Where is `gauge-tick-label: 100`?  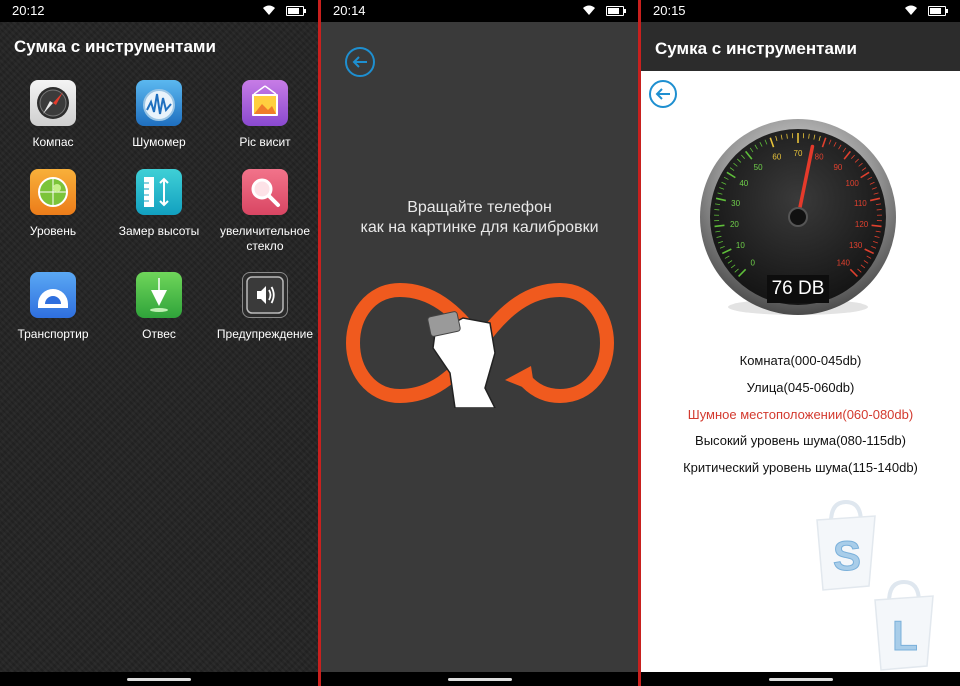 gauge-tick-label: 100 is located at coordinates (853, 183).